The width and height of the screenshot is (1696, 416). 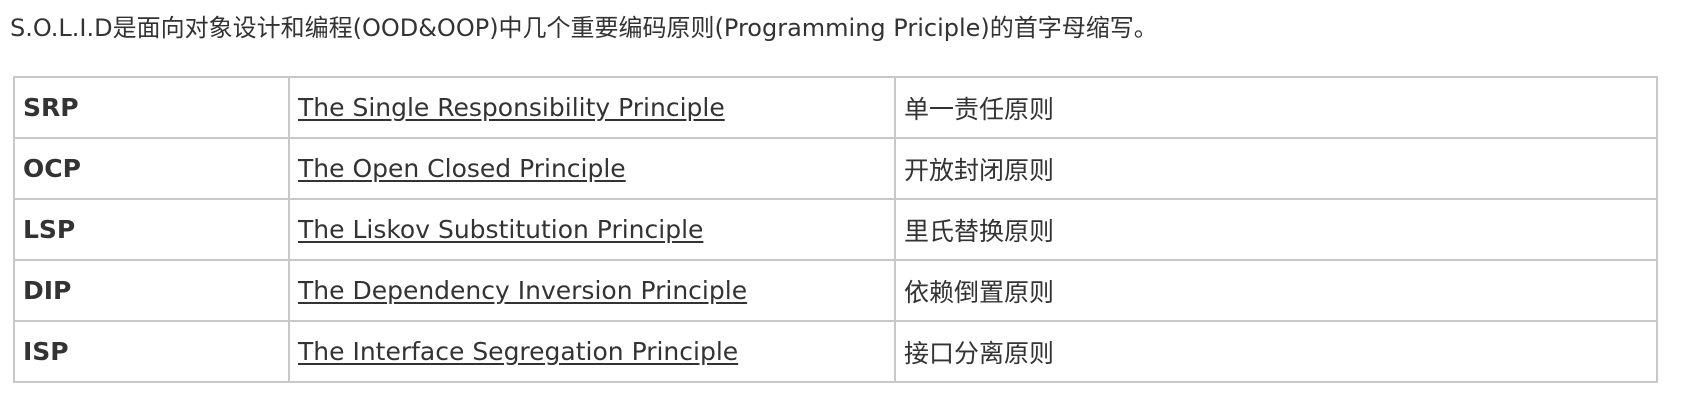 What do you see at coordinates (1276, 290) in the screenshot?
I see `principle-chinese-name: 依赖倒置原则` at bounding box center [1276, 290].